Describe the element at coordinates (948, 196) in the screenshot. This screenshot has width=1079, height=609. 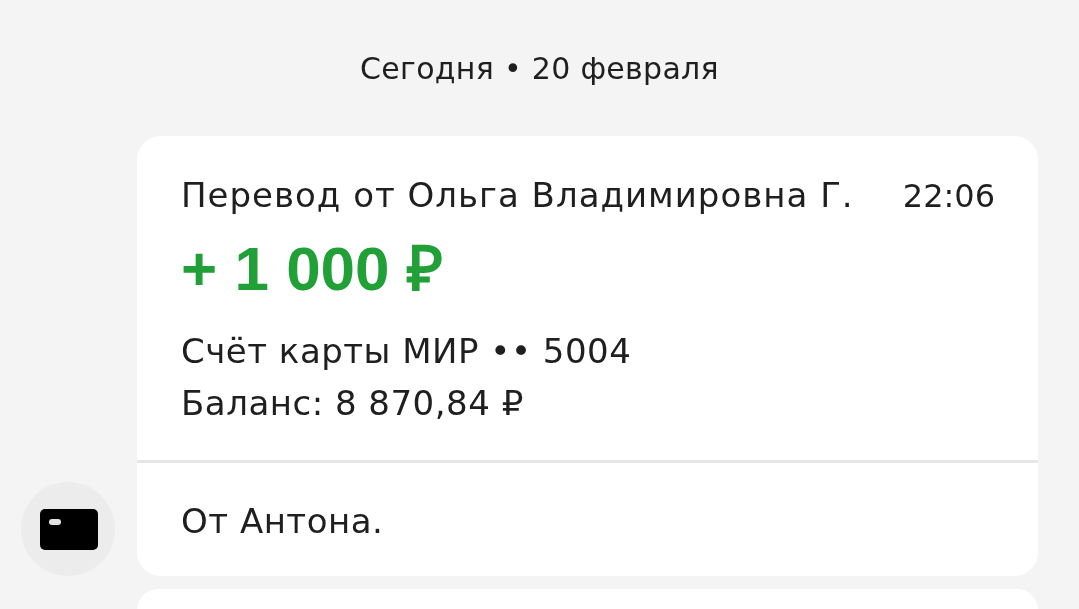
I see `message-time: 22:06` at that location.